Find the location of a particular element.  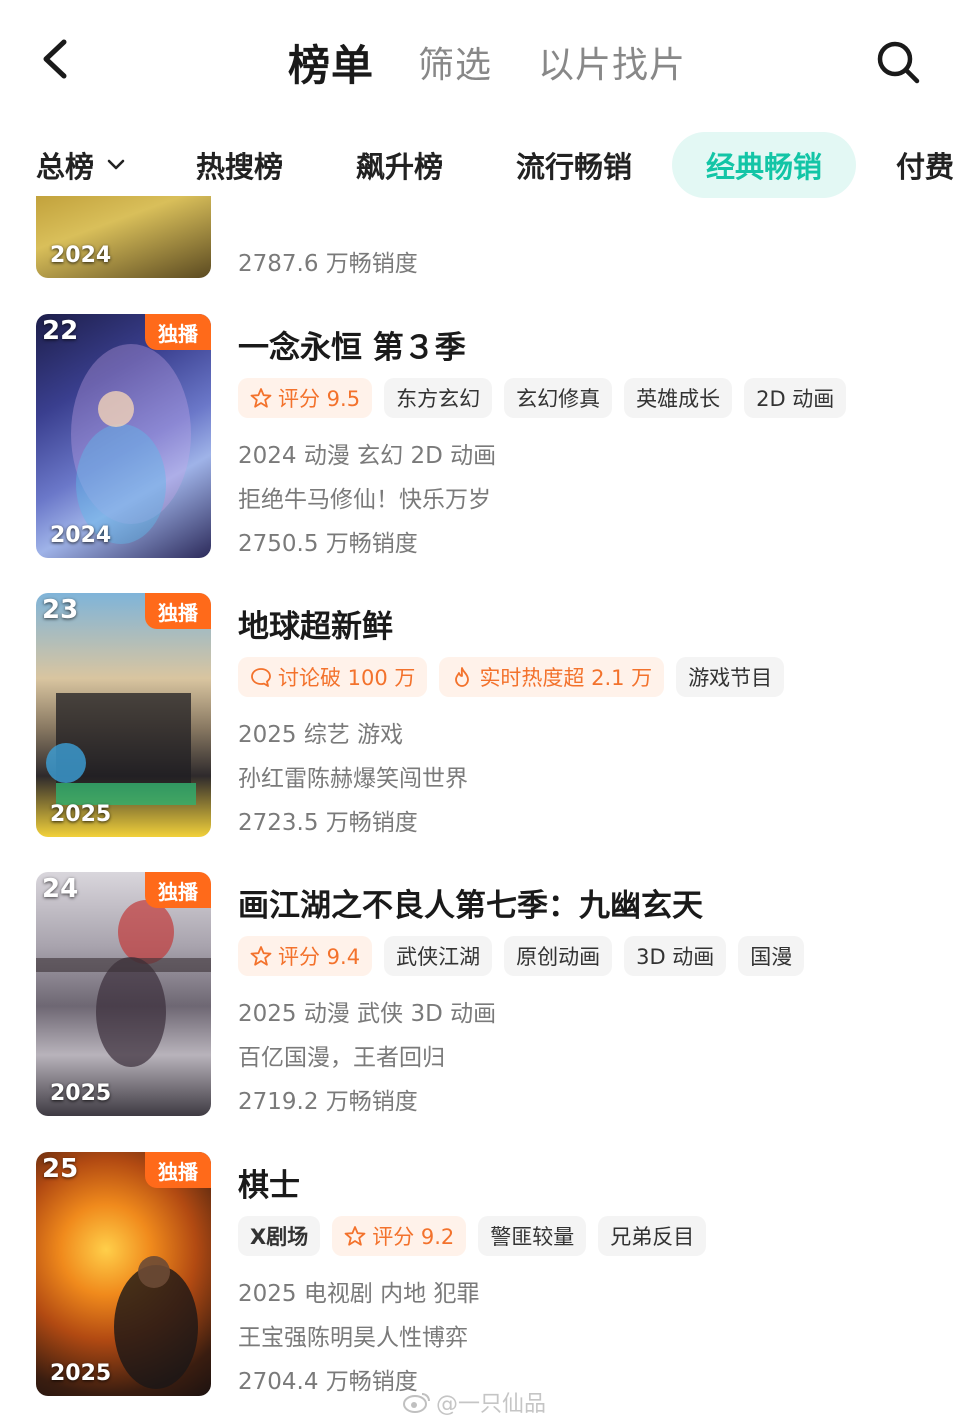

rank-number: 23 is located at coordinates (60, 610).